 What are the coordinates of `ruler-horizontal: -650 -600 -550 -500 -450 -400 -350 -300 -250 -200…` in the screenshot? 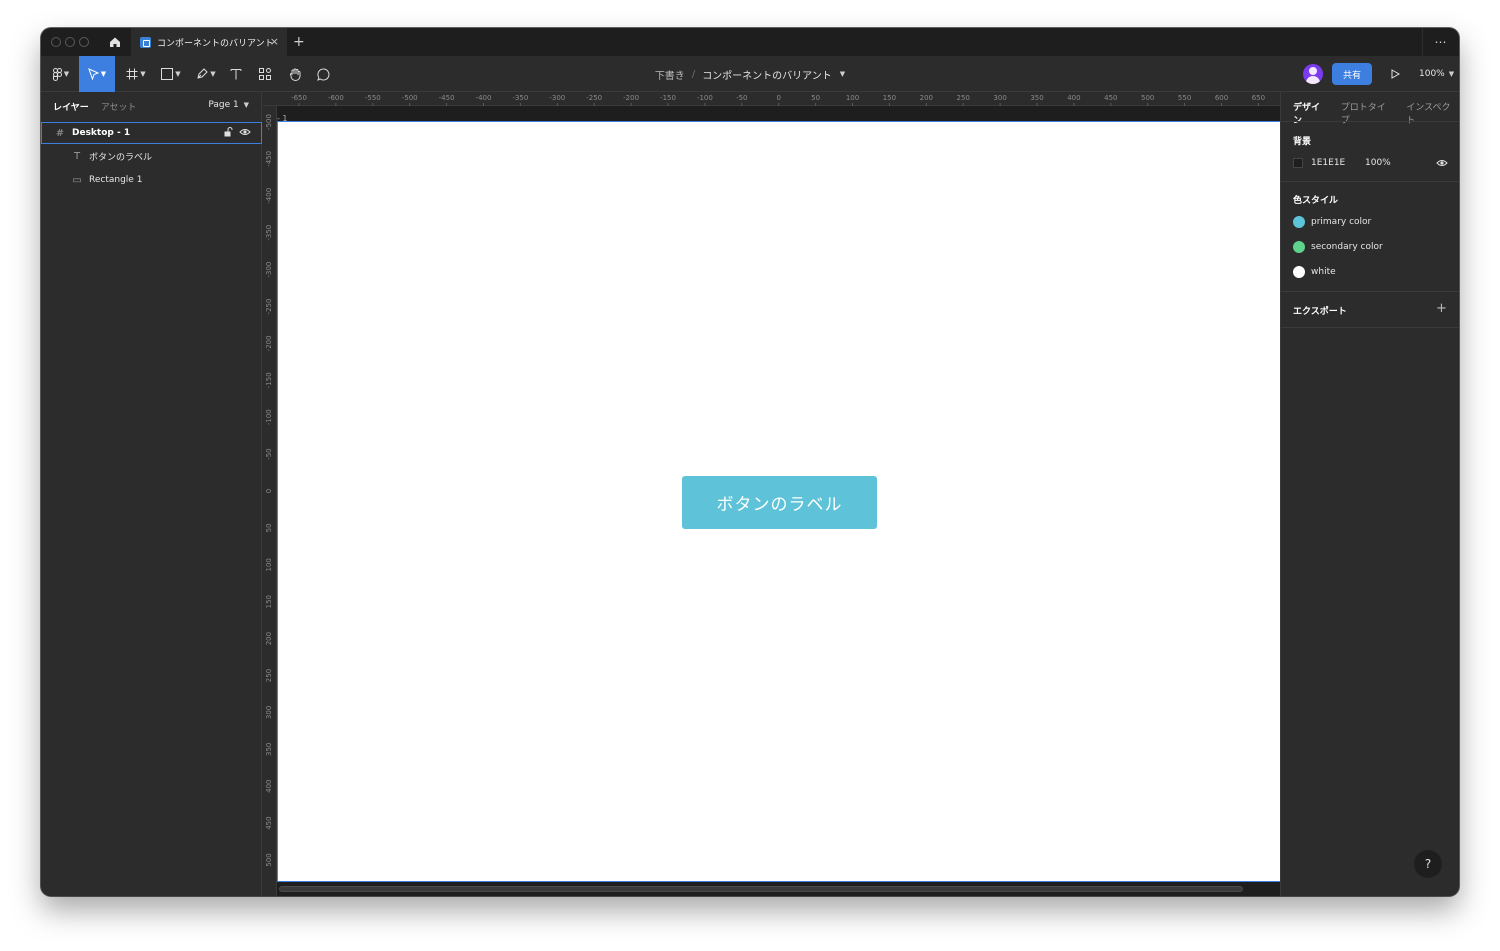 It's located at (771, 99).